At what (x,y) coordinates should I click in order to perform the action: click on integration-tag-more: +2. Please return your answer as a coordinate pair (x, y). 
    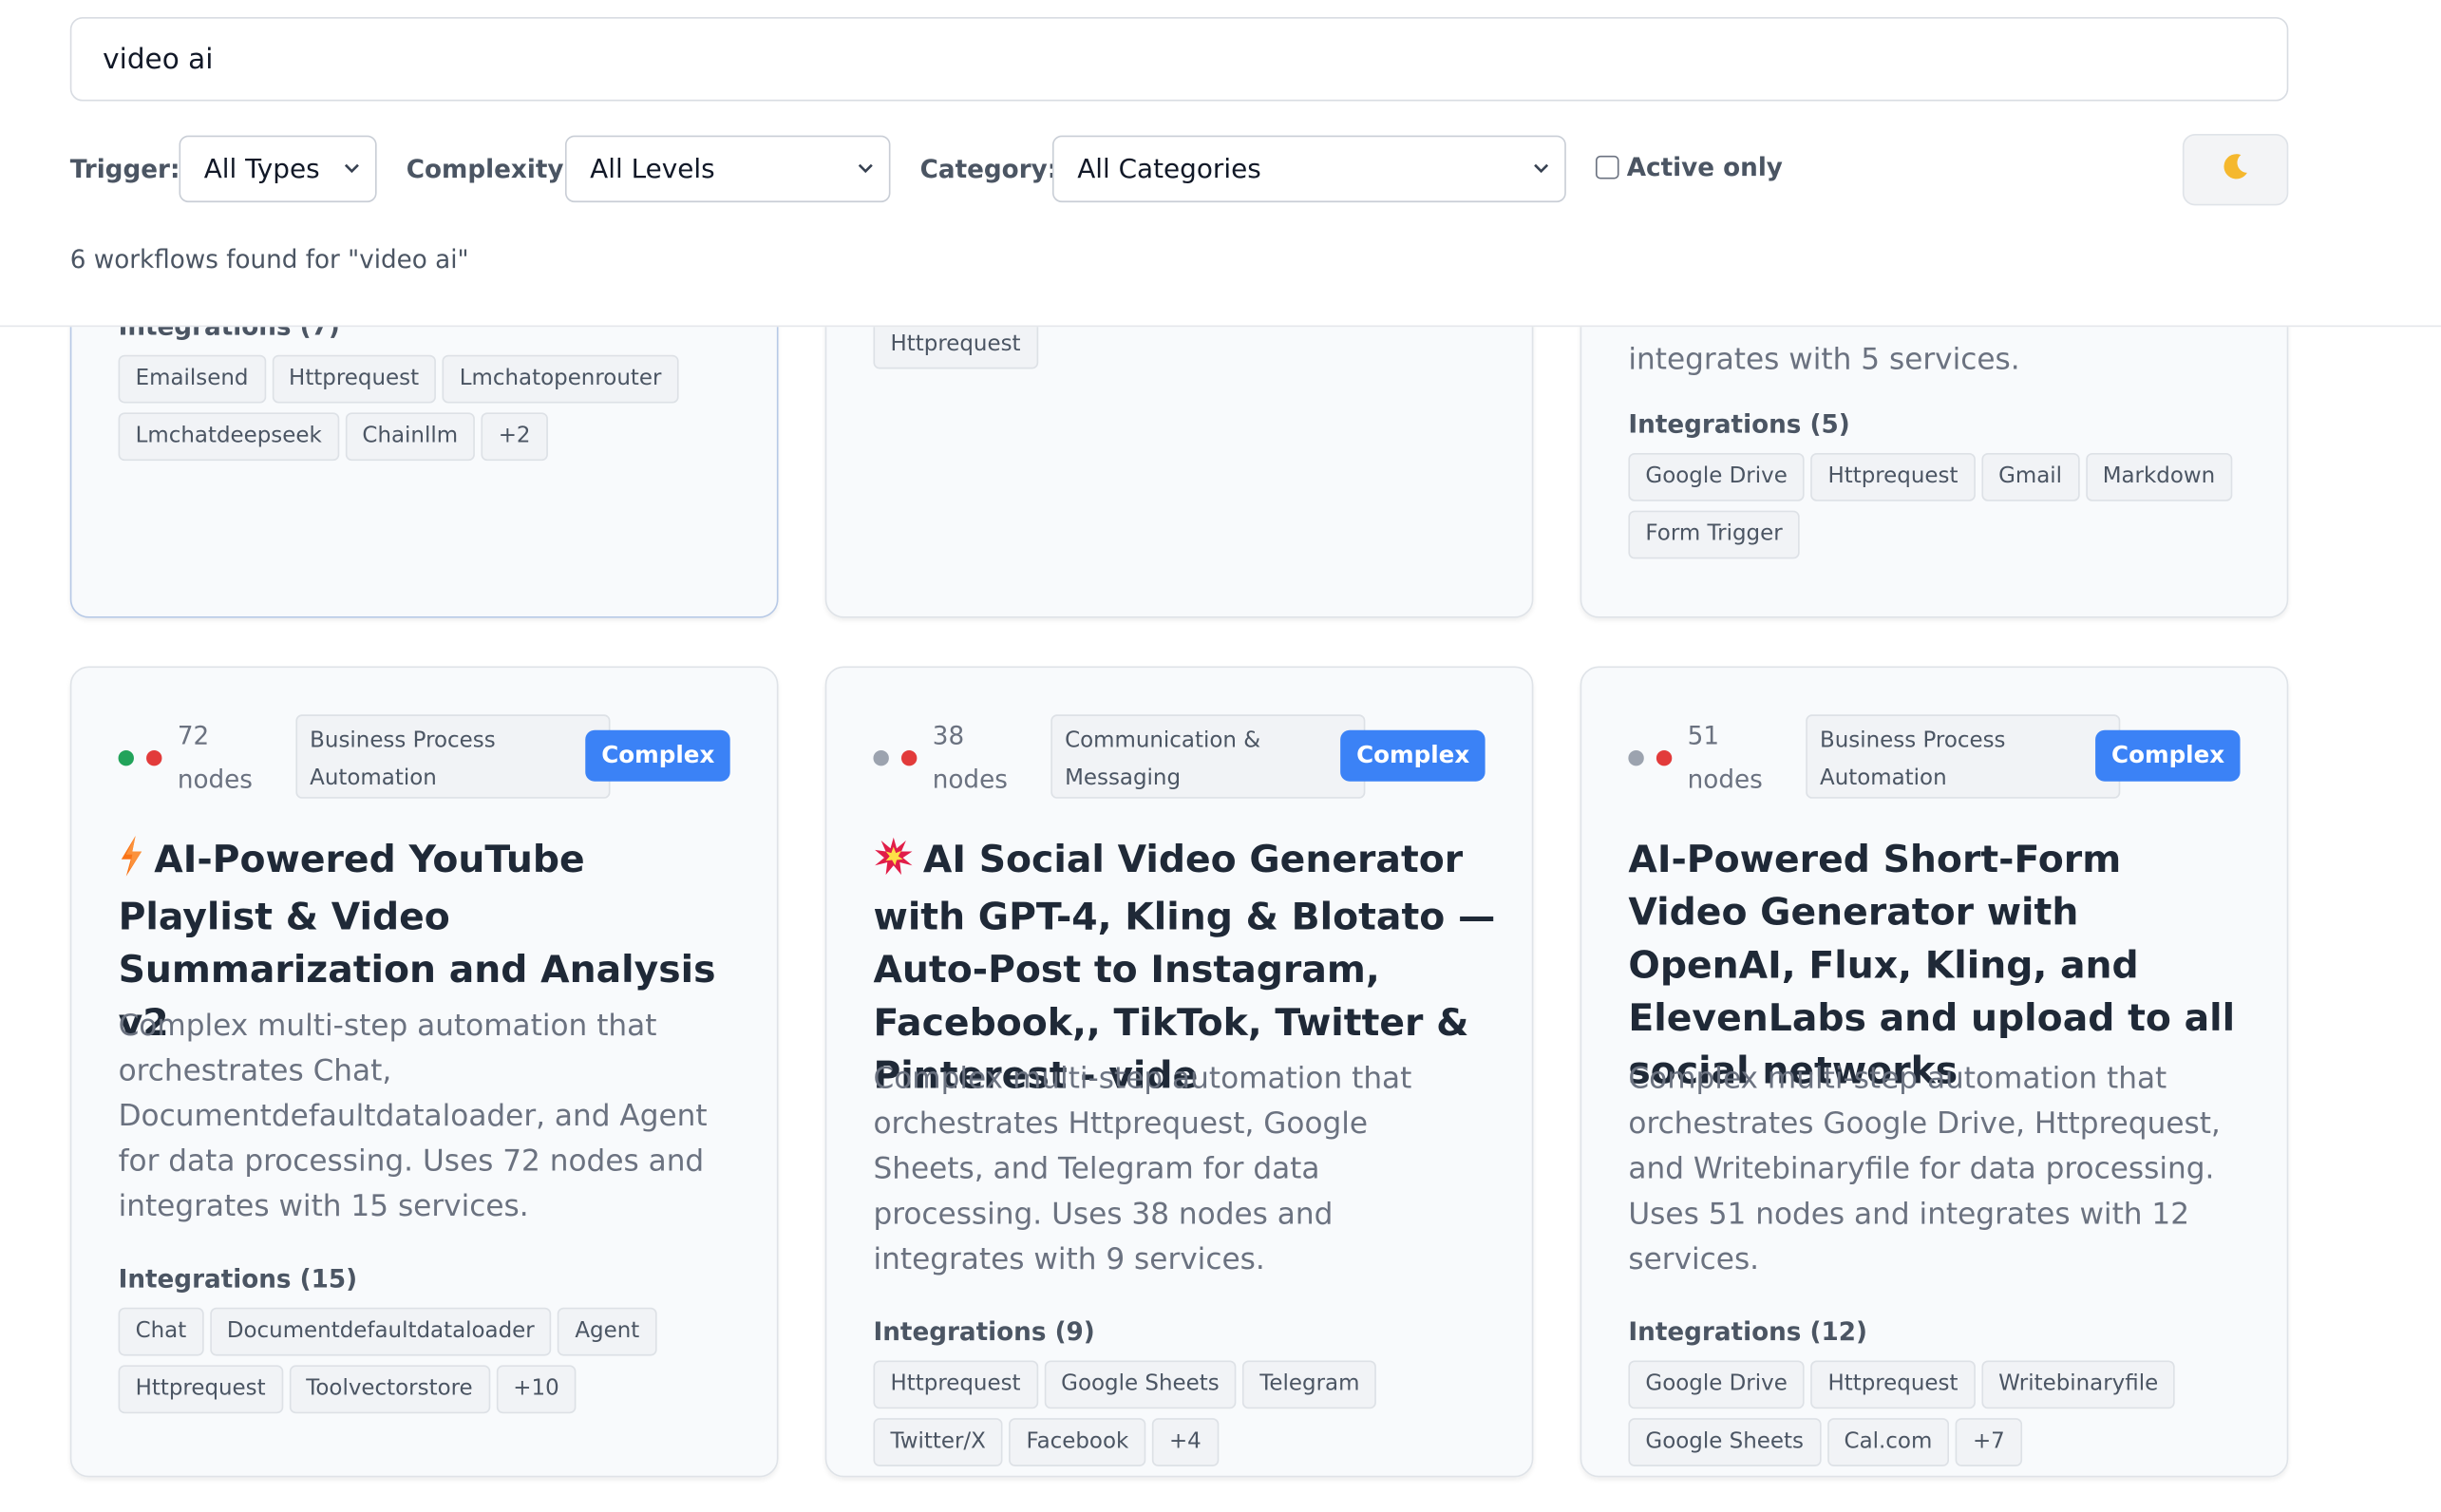
    Looking at the image, I should click on (514, 437).